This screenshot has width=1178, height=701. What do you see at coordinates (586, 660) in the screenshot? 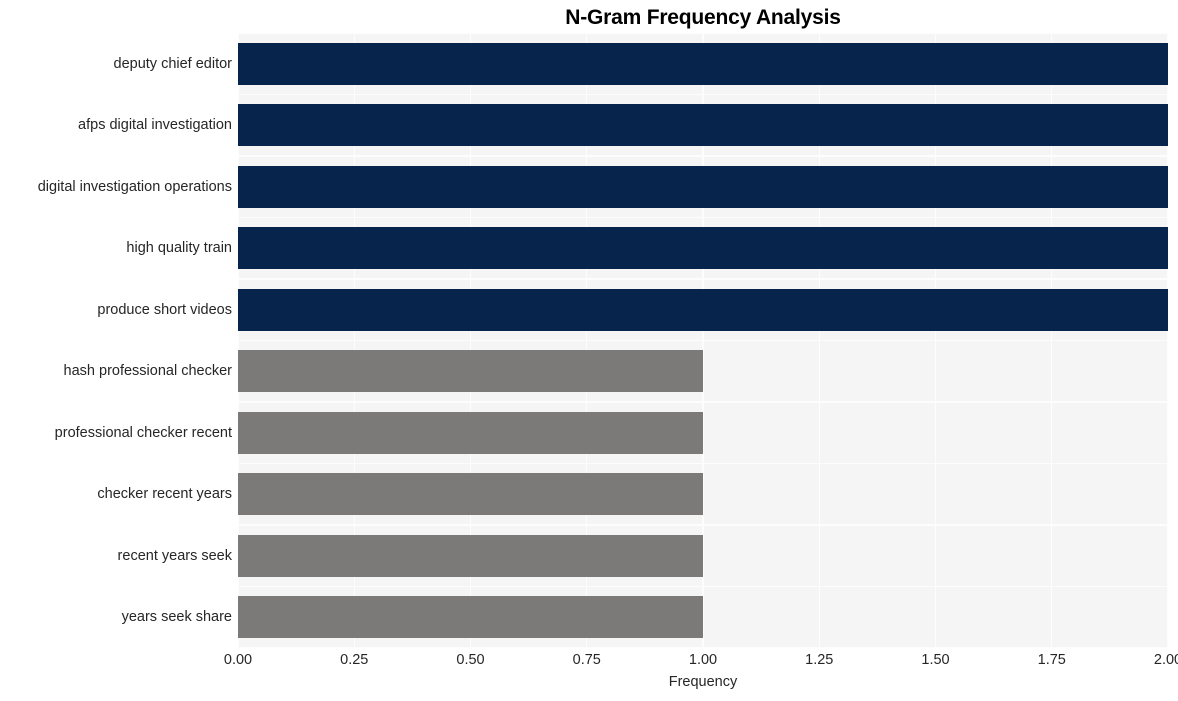
I see `x-tick-label: 0.75` at bounding box center [586, 660].